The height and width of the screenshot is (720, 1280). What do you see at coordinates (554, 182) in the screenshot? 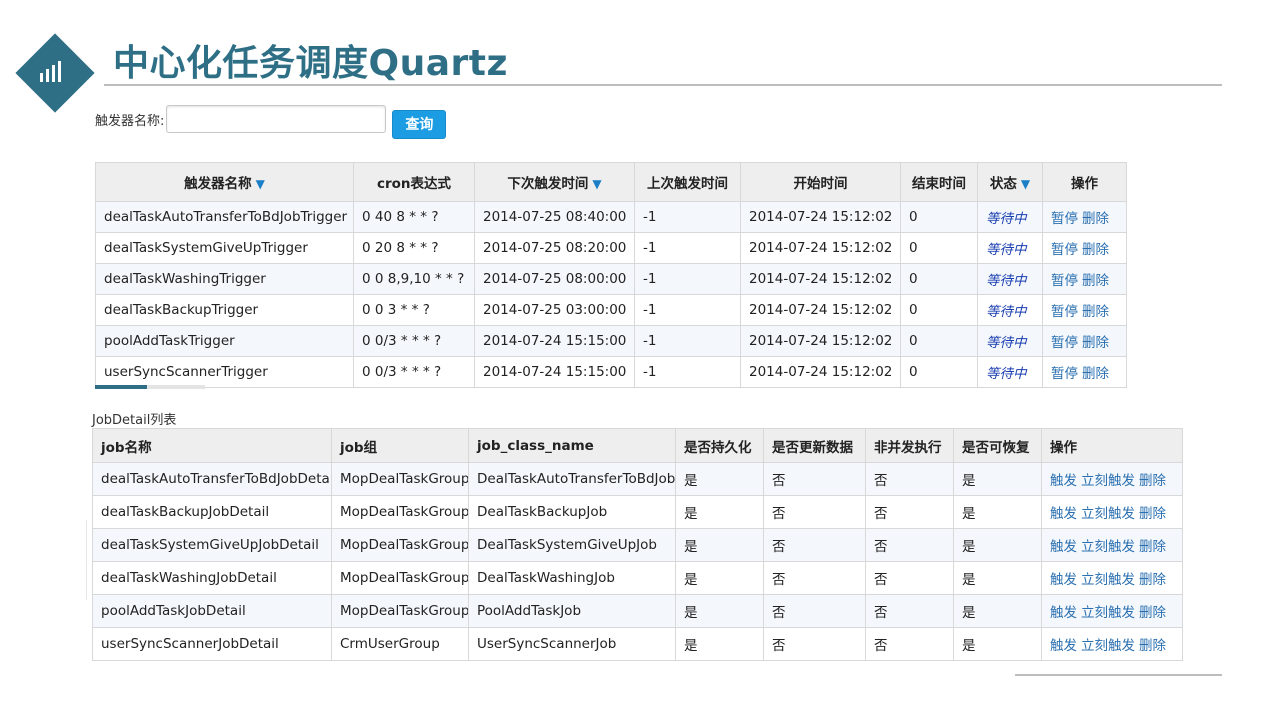
I see `column-header-next-fire: 下次触发时间 ▼` at bounding box center [554, 182].